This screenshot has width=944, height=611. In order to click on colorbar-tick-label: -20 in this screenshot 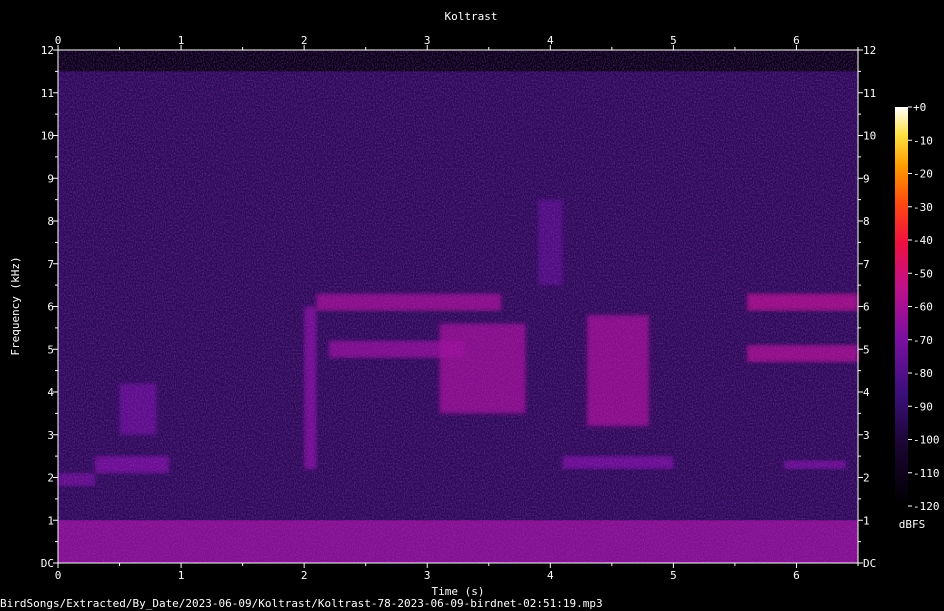, I will do `click(923, 174)`.